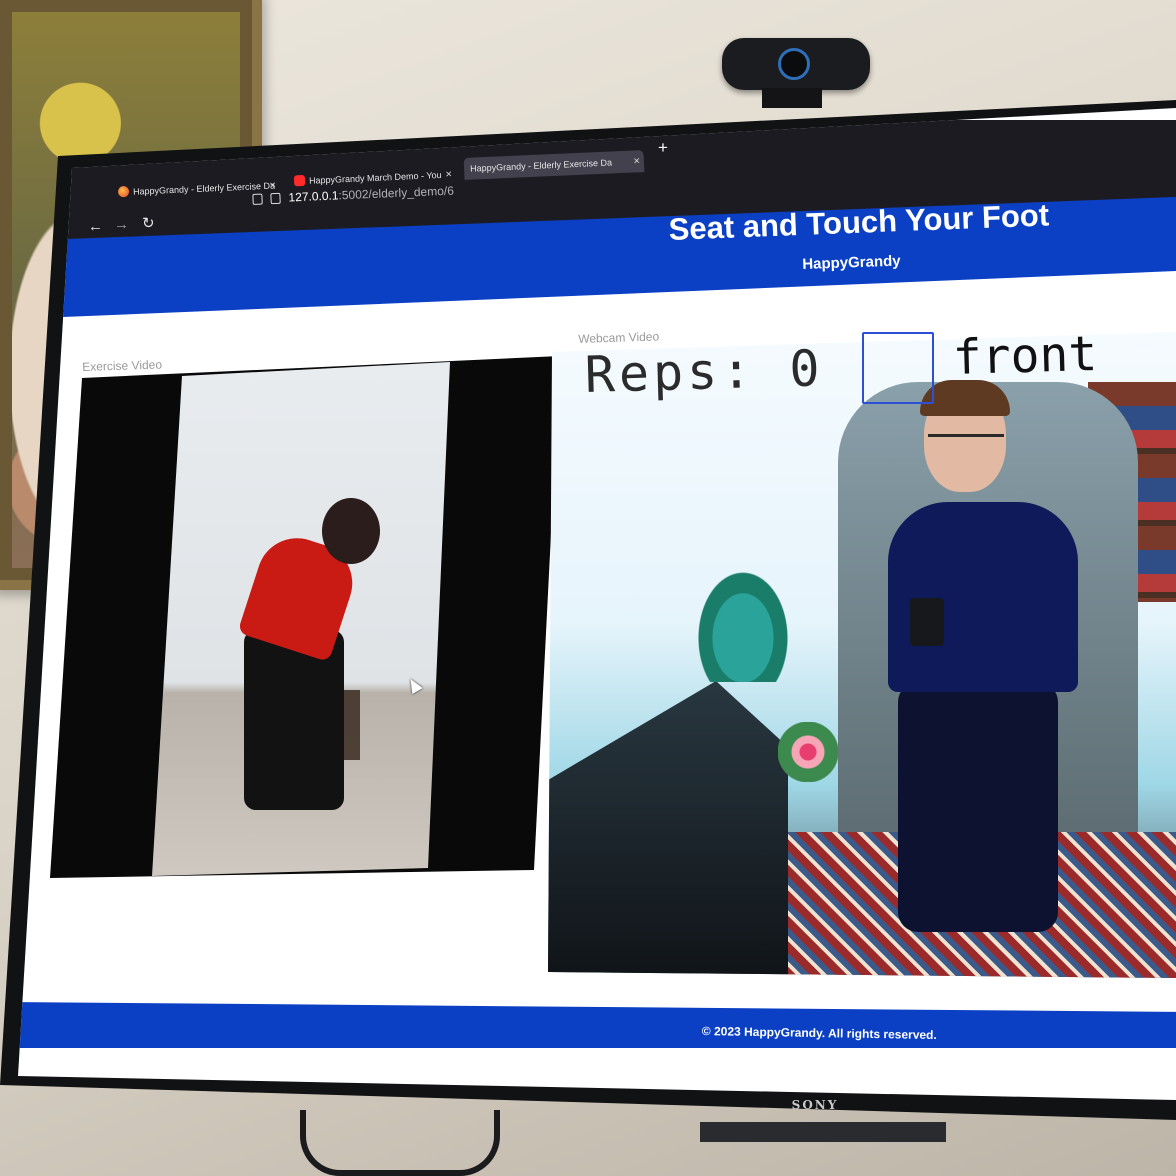 The image size is (1176, 1176). What do you see at coordinates (396, 193) in the screenshot?
I see `url-path: :5002/elderly_demo/6` at bounding box center [396, 193].